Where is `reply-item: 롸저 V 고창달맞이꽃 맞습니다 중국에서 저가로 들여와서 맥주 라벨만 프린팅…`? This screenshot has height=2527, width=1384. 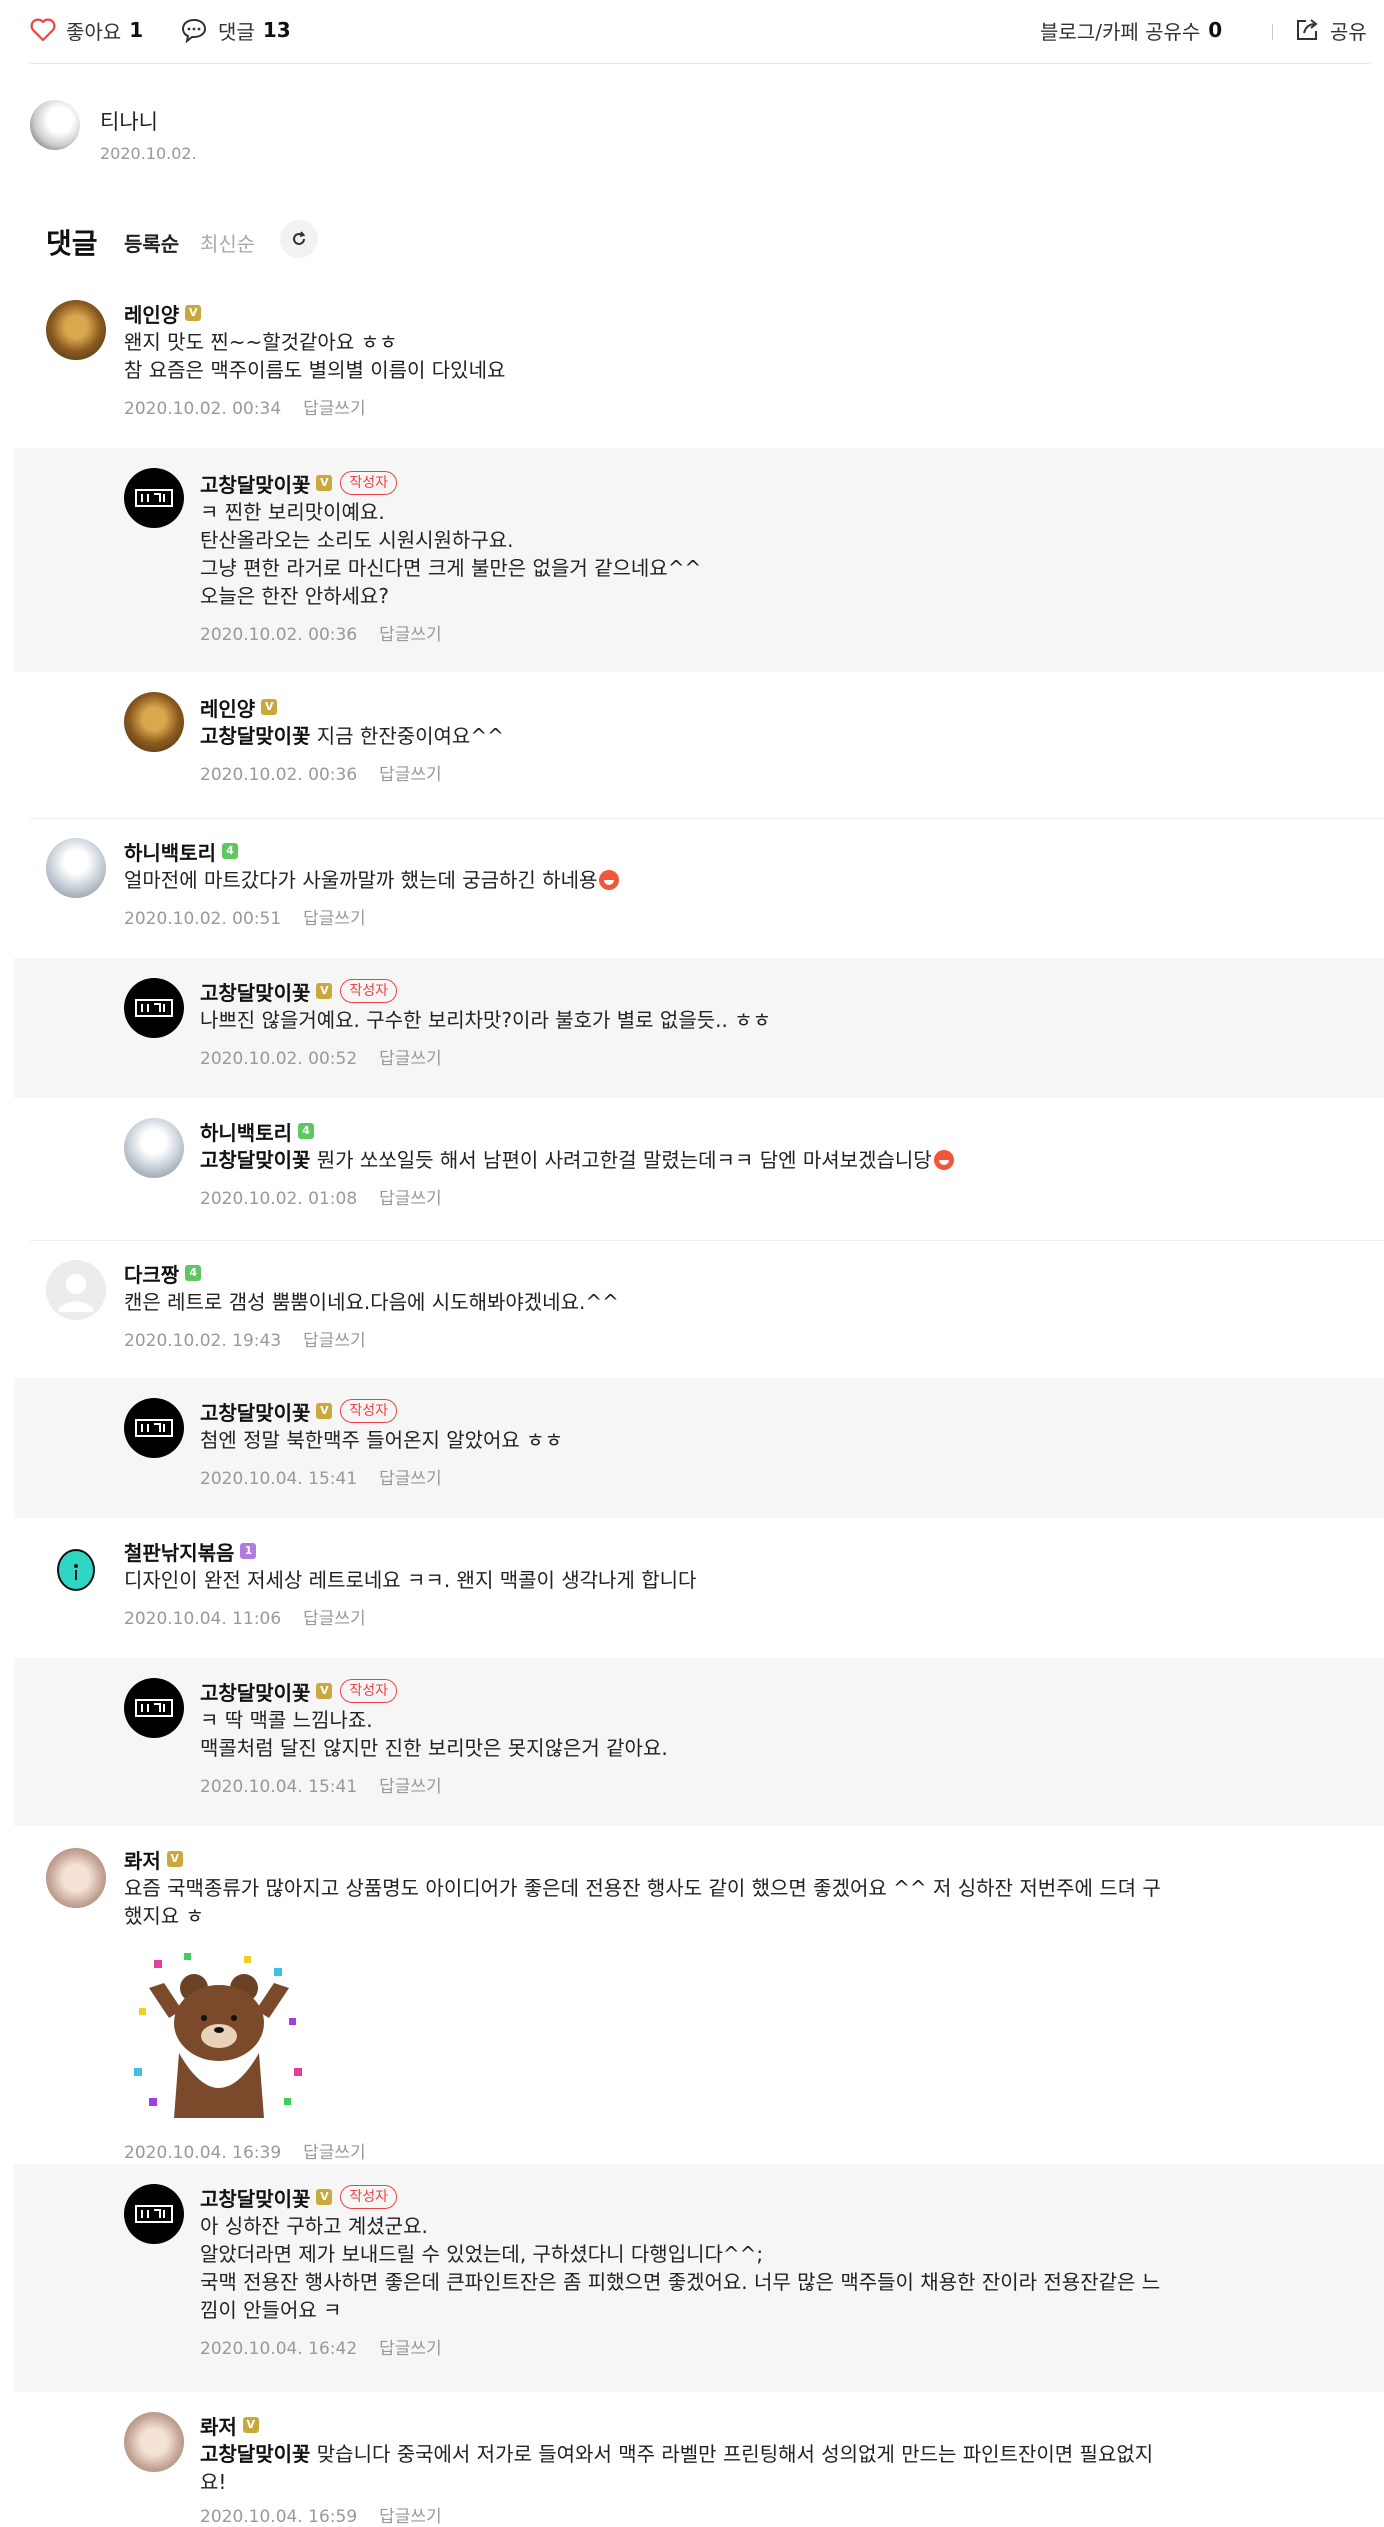
reply-item: 롸저 V 고창달맞이꽃 맞습니다 중국에서 저가로 들여와서 맥주 라벨만 프린팅… is located at coordinates (692, 2459).